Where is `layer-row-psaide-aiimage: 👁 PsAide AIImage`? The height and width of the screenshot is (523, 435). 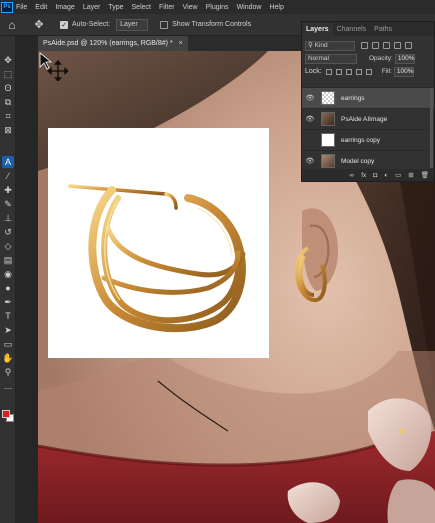
layer-row-psaide-aiimage: 👁 PsAide AIImage is located at coordinates (368, 118).